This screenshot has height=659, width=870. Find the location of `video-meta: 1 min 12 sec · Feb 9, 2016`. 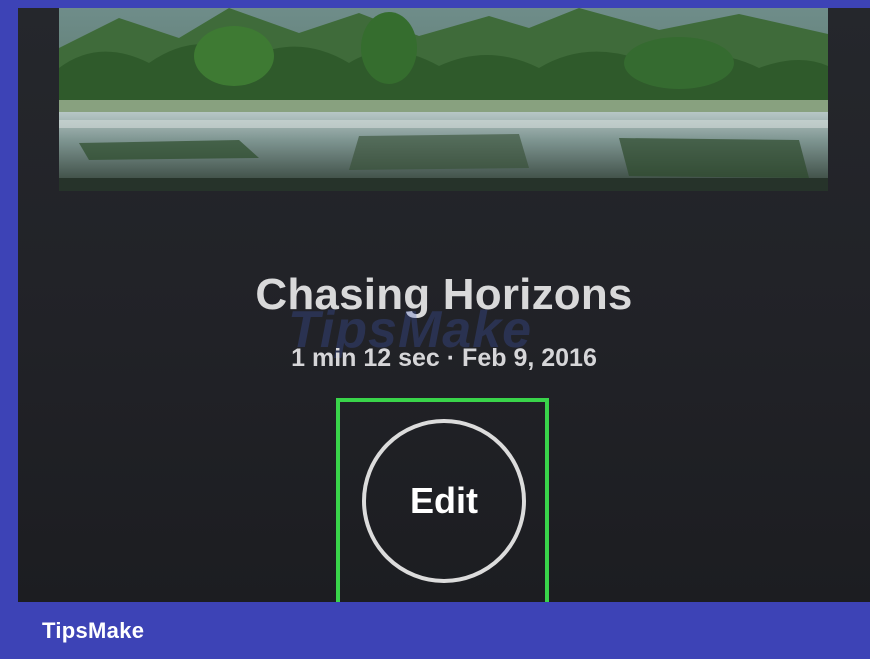

video-meta: 1 min 12 sec · Feb 9, 2016 is located at coordinates (444, 358).